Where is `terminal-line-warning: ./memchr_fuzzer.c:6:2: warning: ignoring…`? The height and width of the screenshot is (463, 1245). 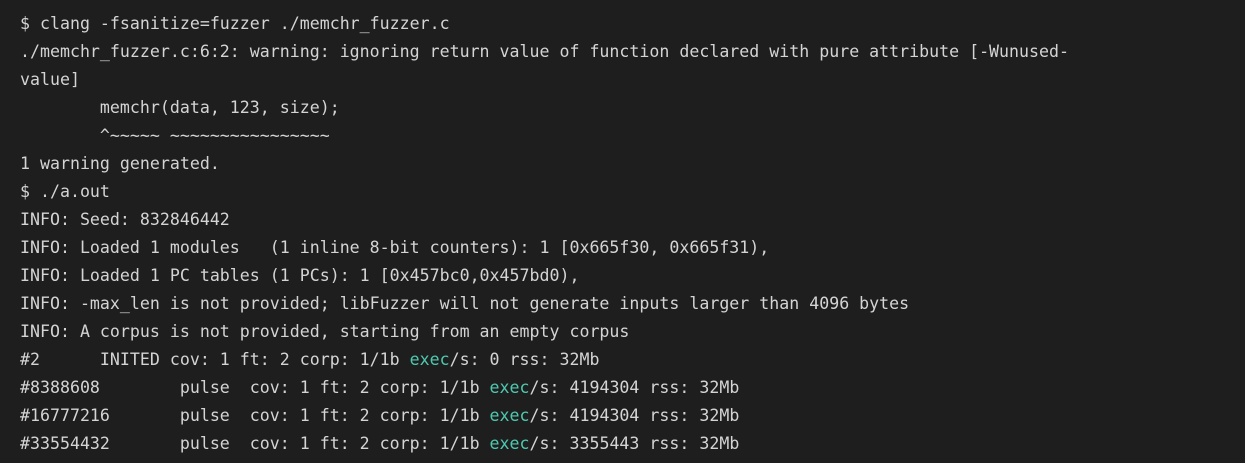 terminal-line-warning: ./memchr_fuzzer.c:6:2: warning: ignoring… is located at coordinates (632, 52).